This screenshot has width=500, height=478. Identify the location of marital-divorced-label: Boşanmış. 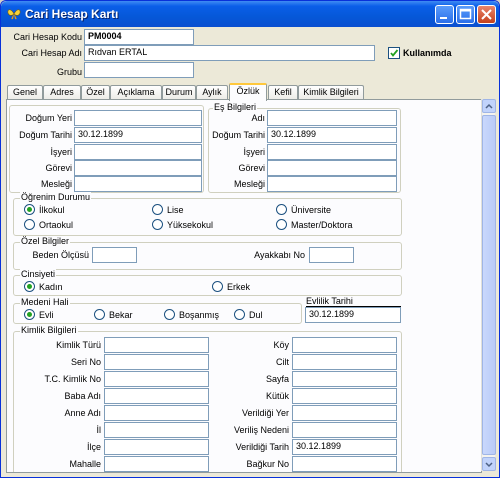
(199, 314).